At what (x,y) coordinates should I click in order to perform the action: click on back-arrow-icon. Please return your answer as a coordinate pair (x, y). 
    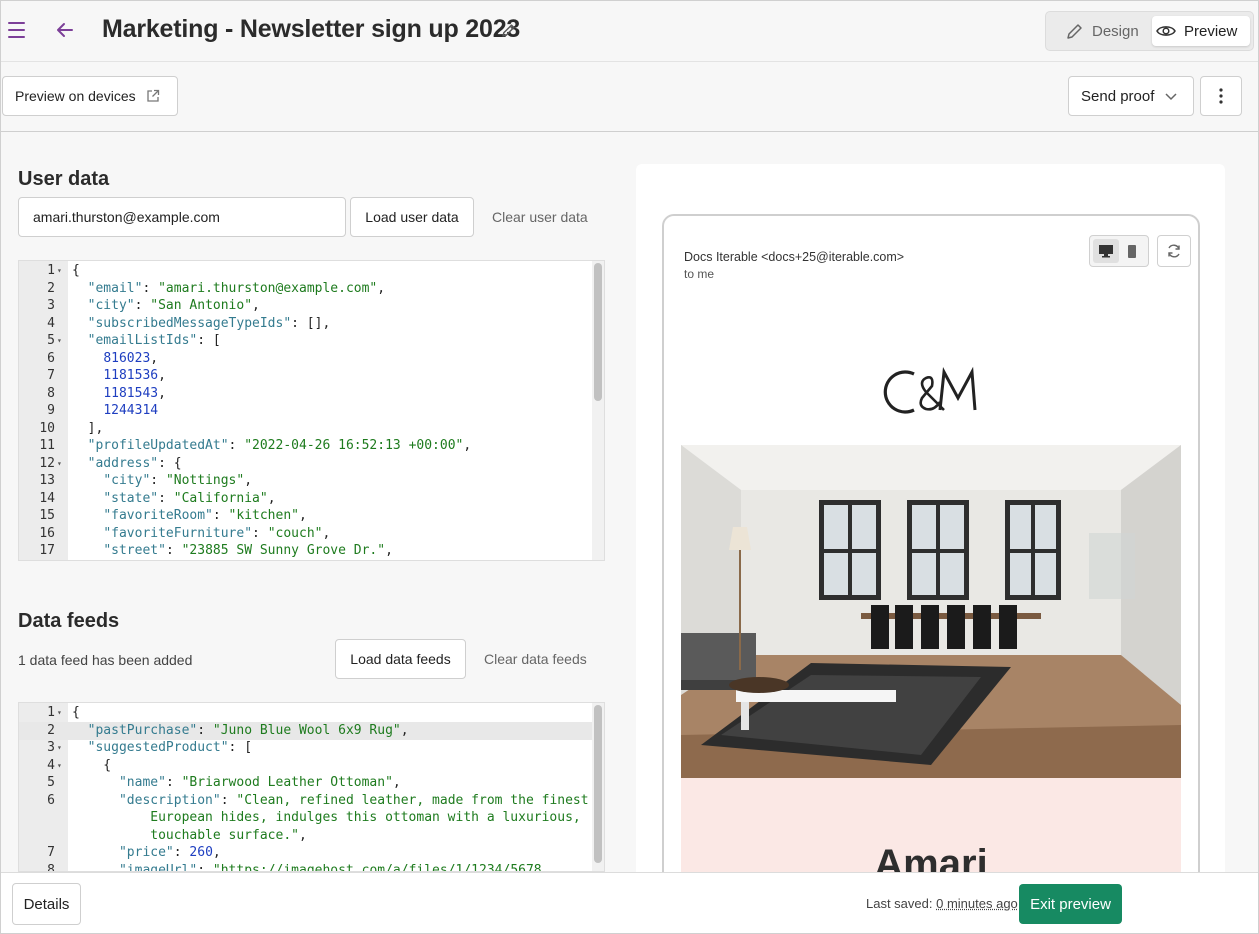
    Looking at the image, I should click on (65, 30).